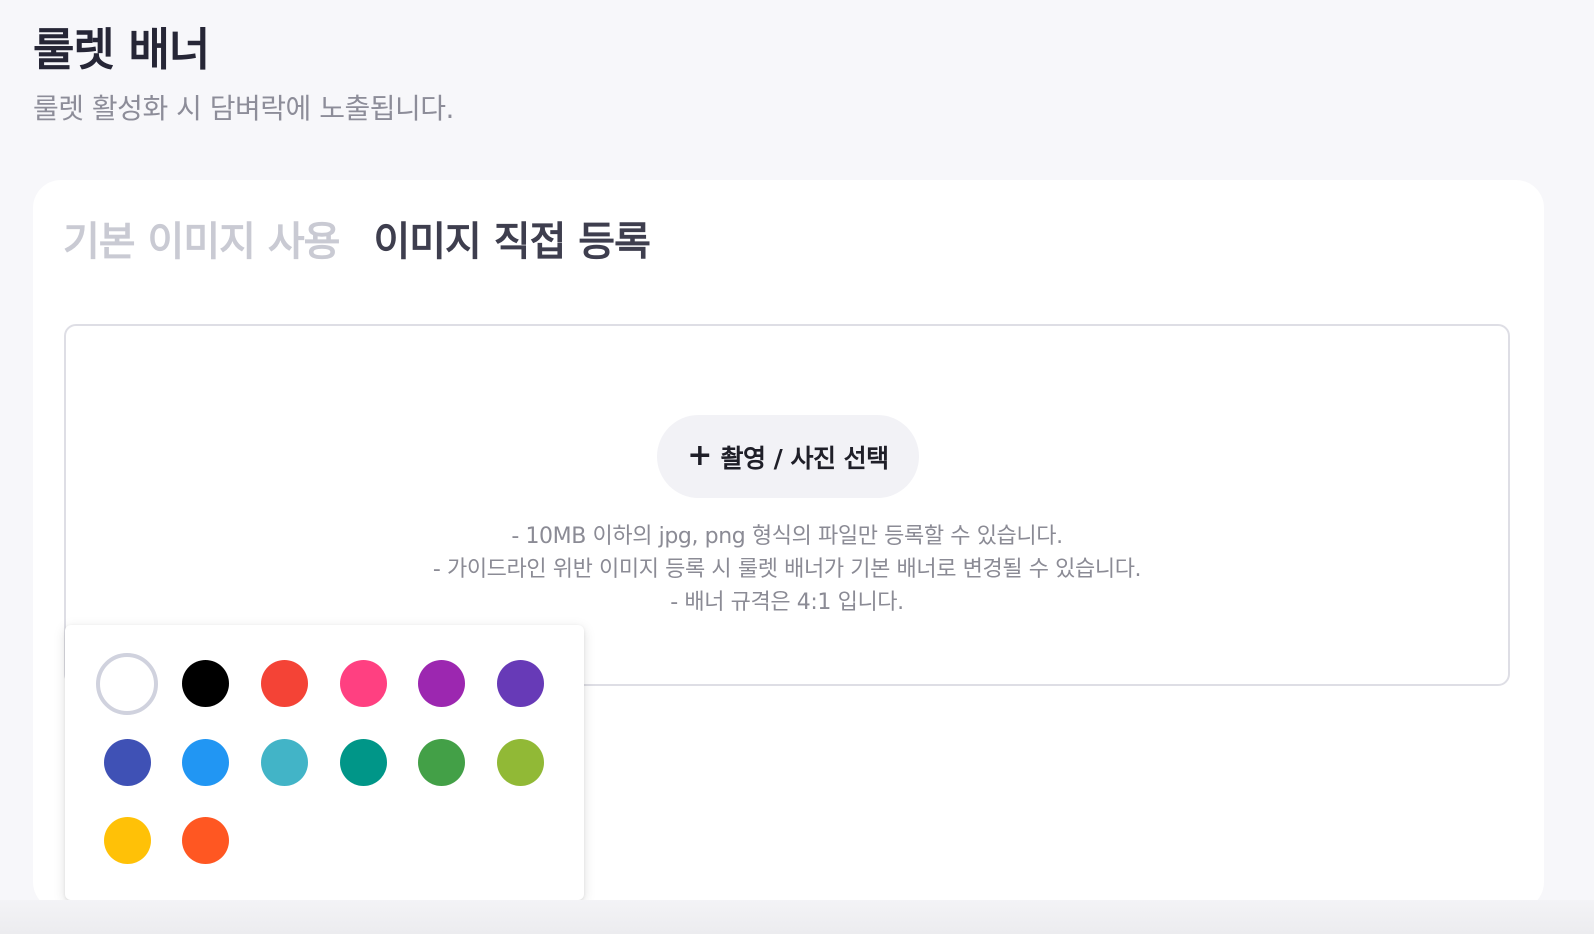  I want to click on color-swatch-pink, so click(363, 683).